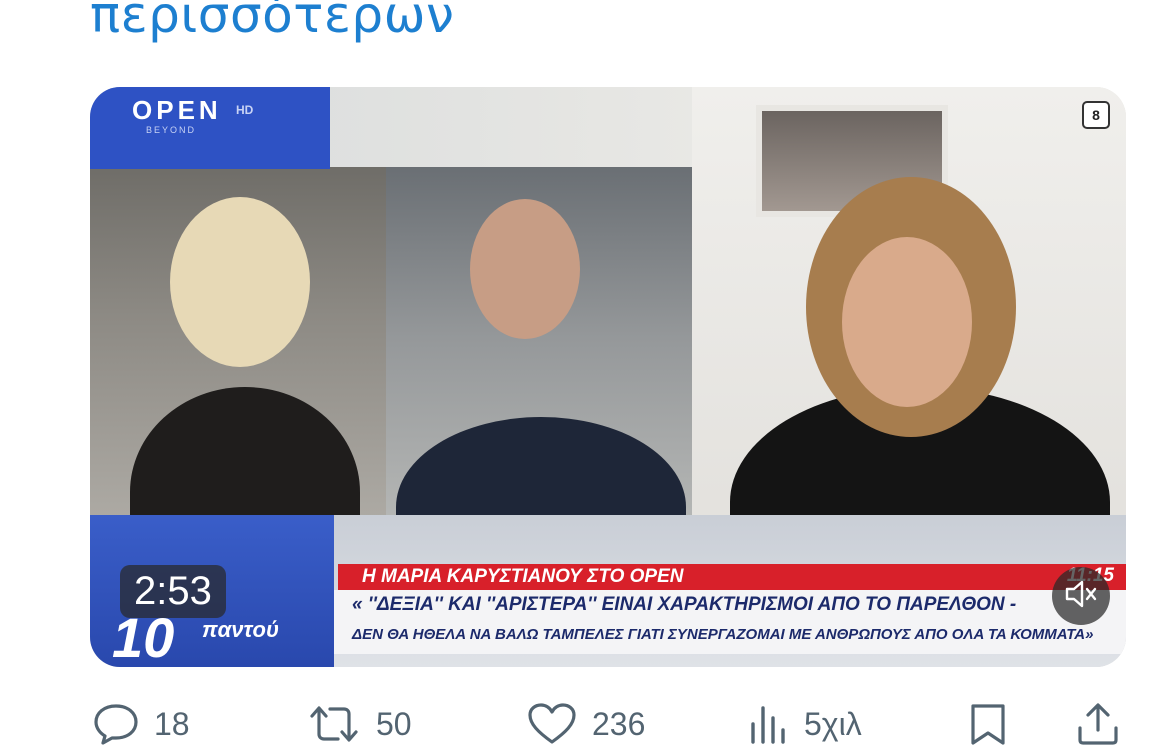 Image resolution: width=1154 pixels, height=754 pixels. Describe the element at coordinates (619, 723) in the screenshot. I see `like-count: 236` at that location.